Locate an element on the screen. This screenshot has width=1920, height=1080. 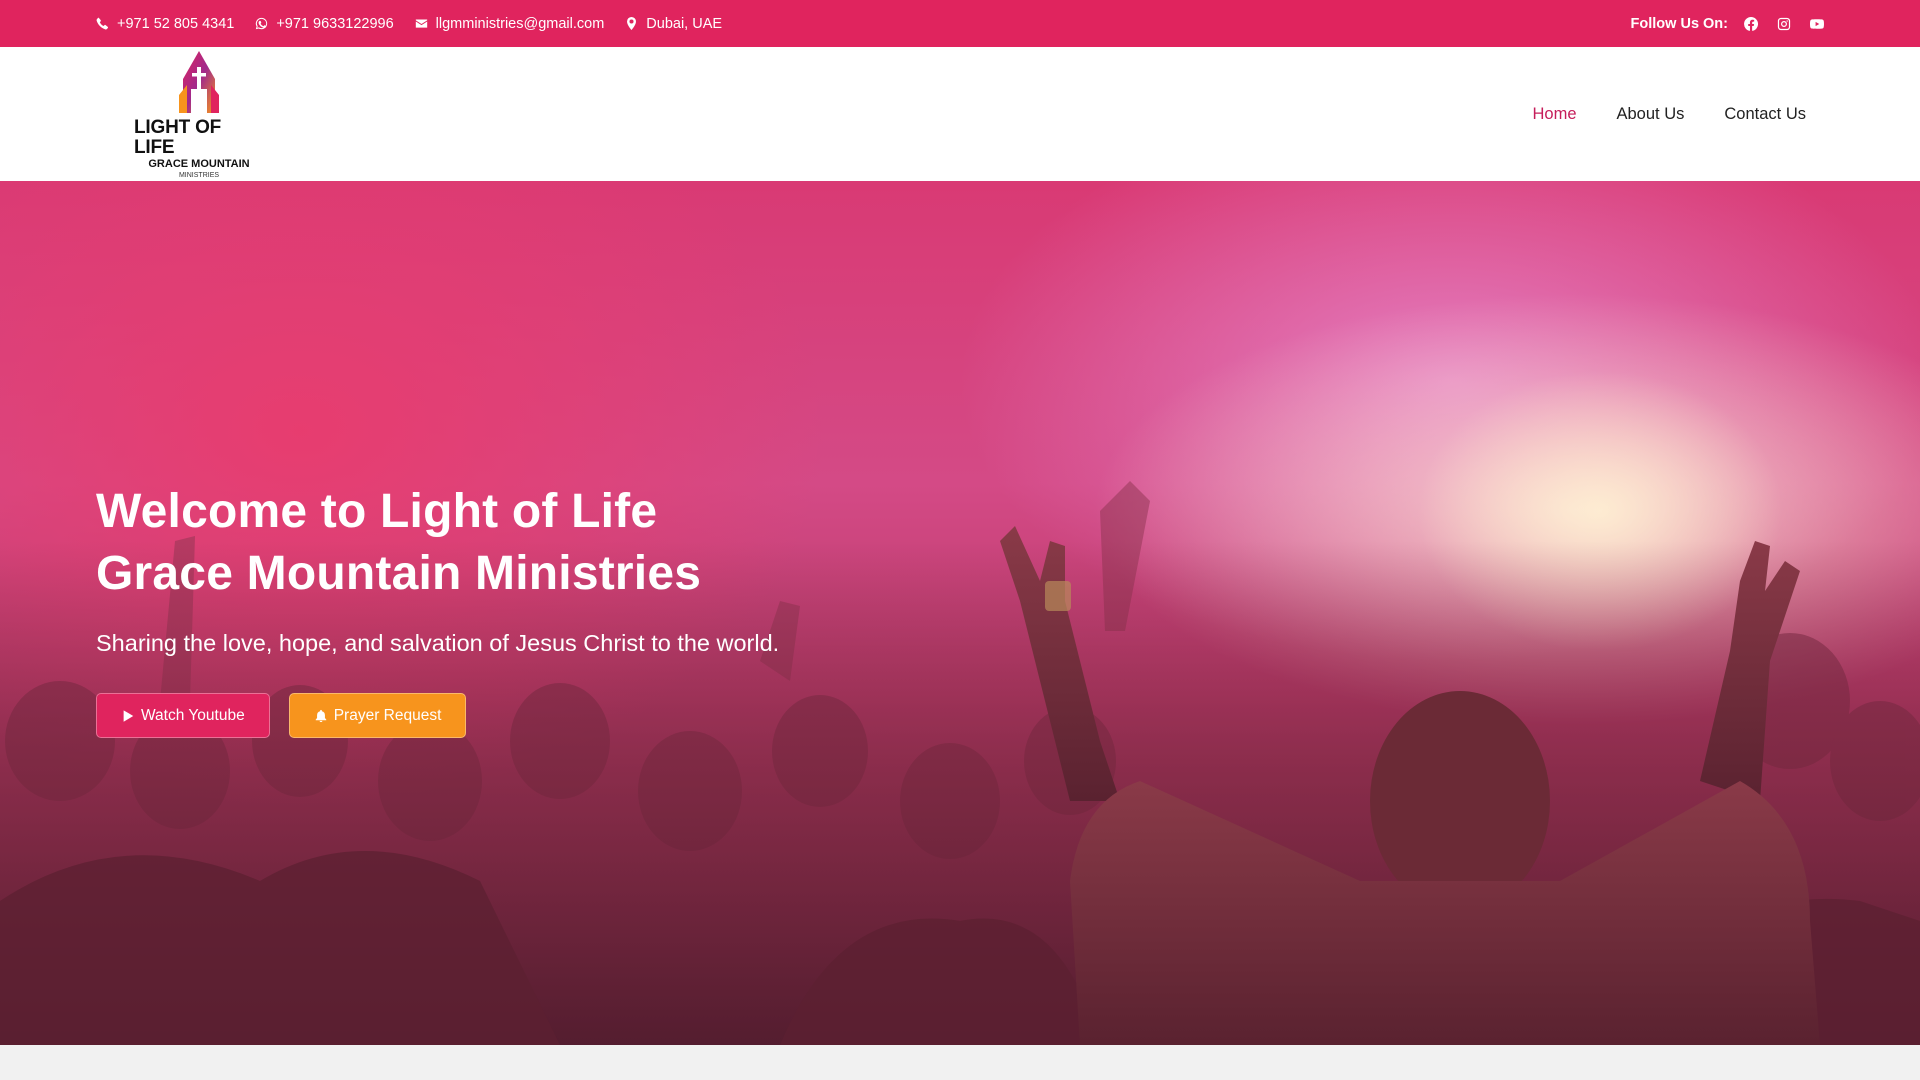
prayer-request-button: Prayer Request is located at coordinates (377, 715).